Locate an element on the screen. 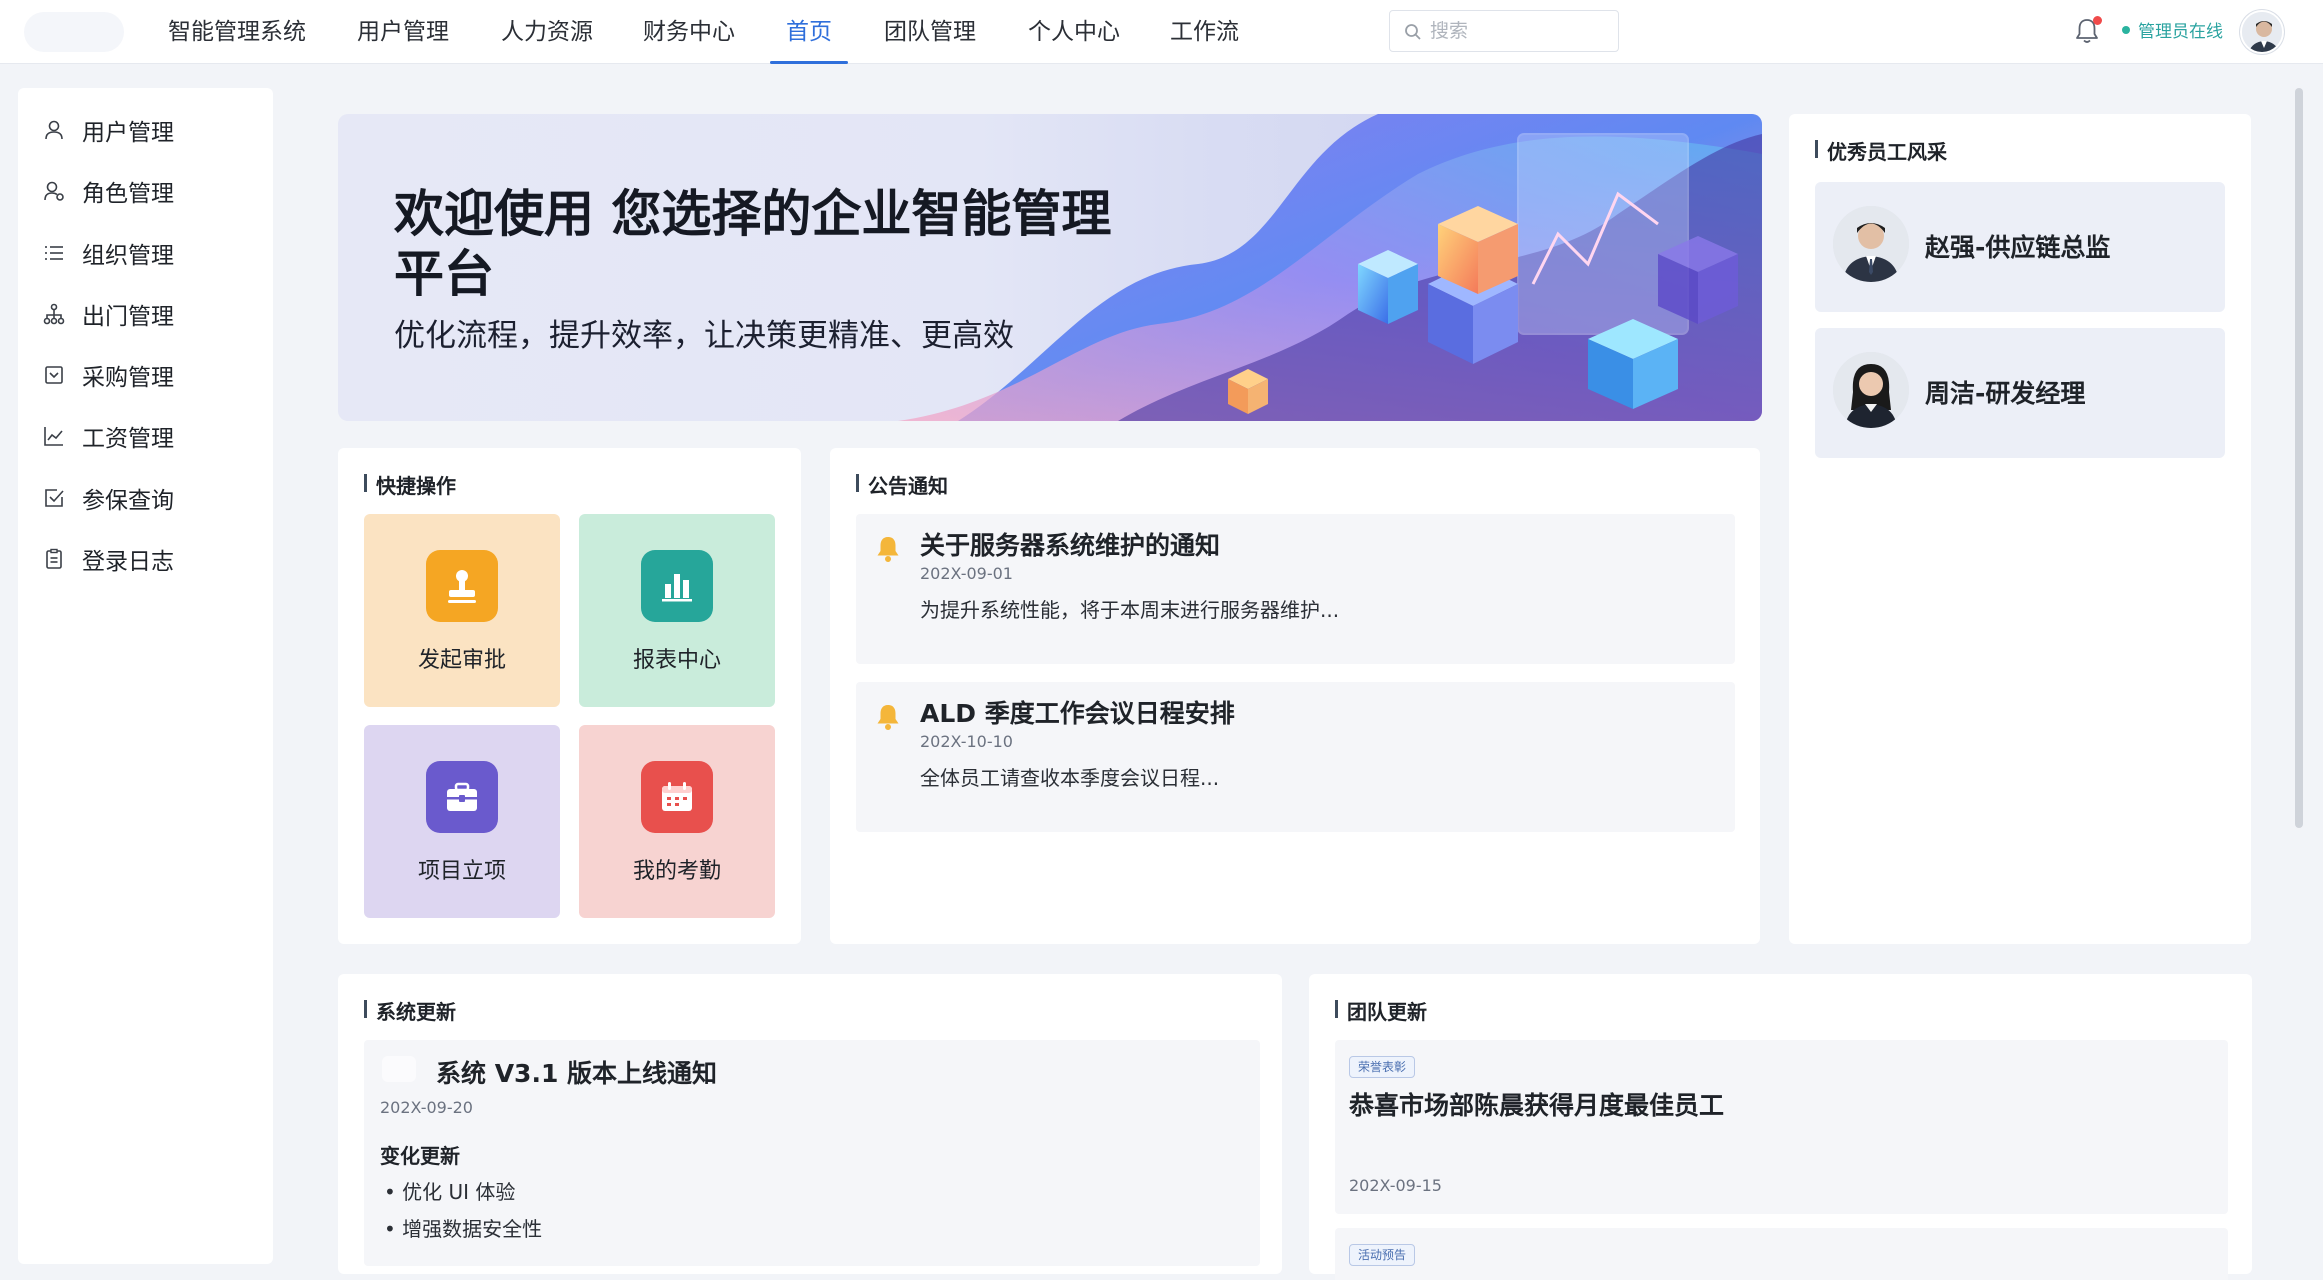  quick-ops-title: 快捷操作 is located at coordinates (410, 484).